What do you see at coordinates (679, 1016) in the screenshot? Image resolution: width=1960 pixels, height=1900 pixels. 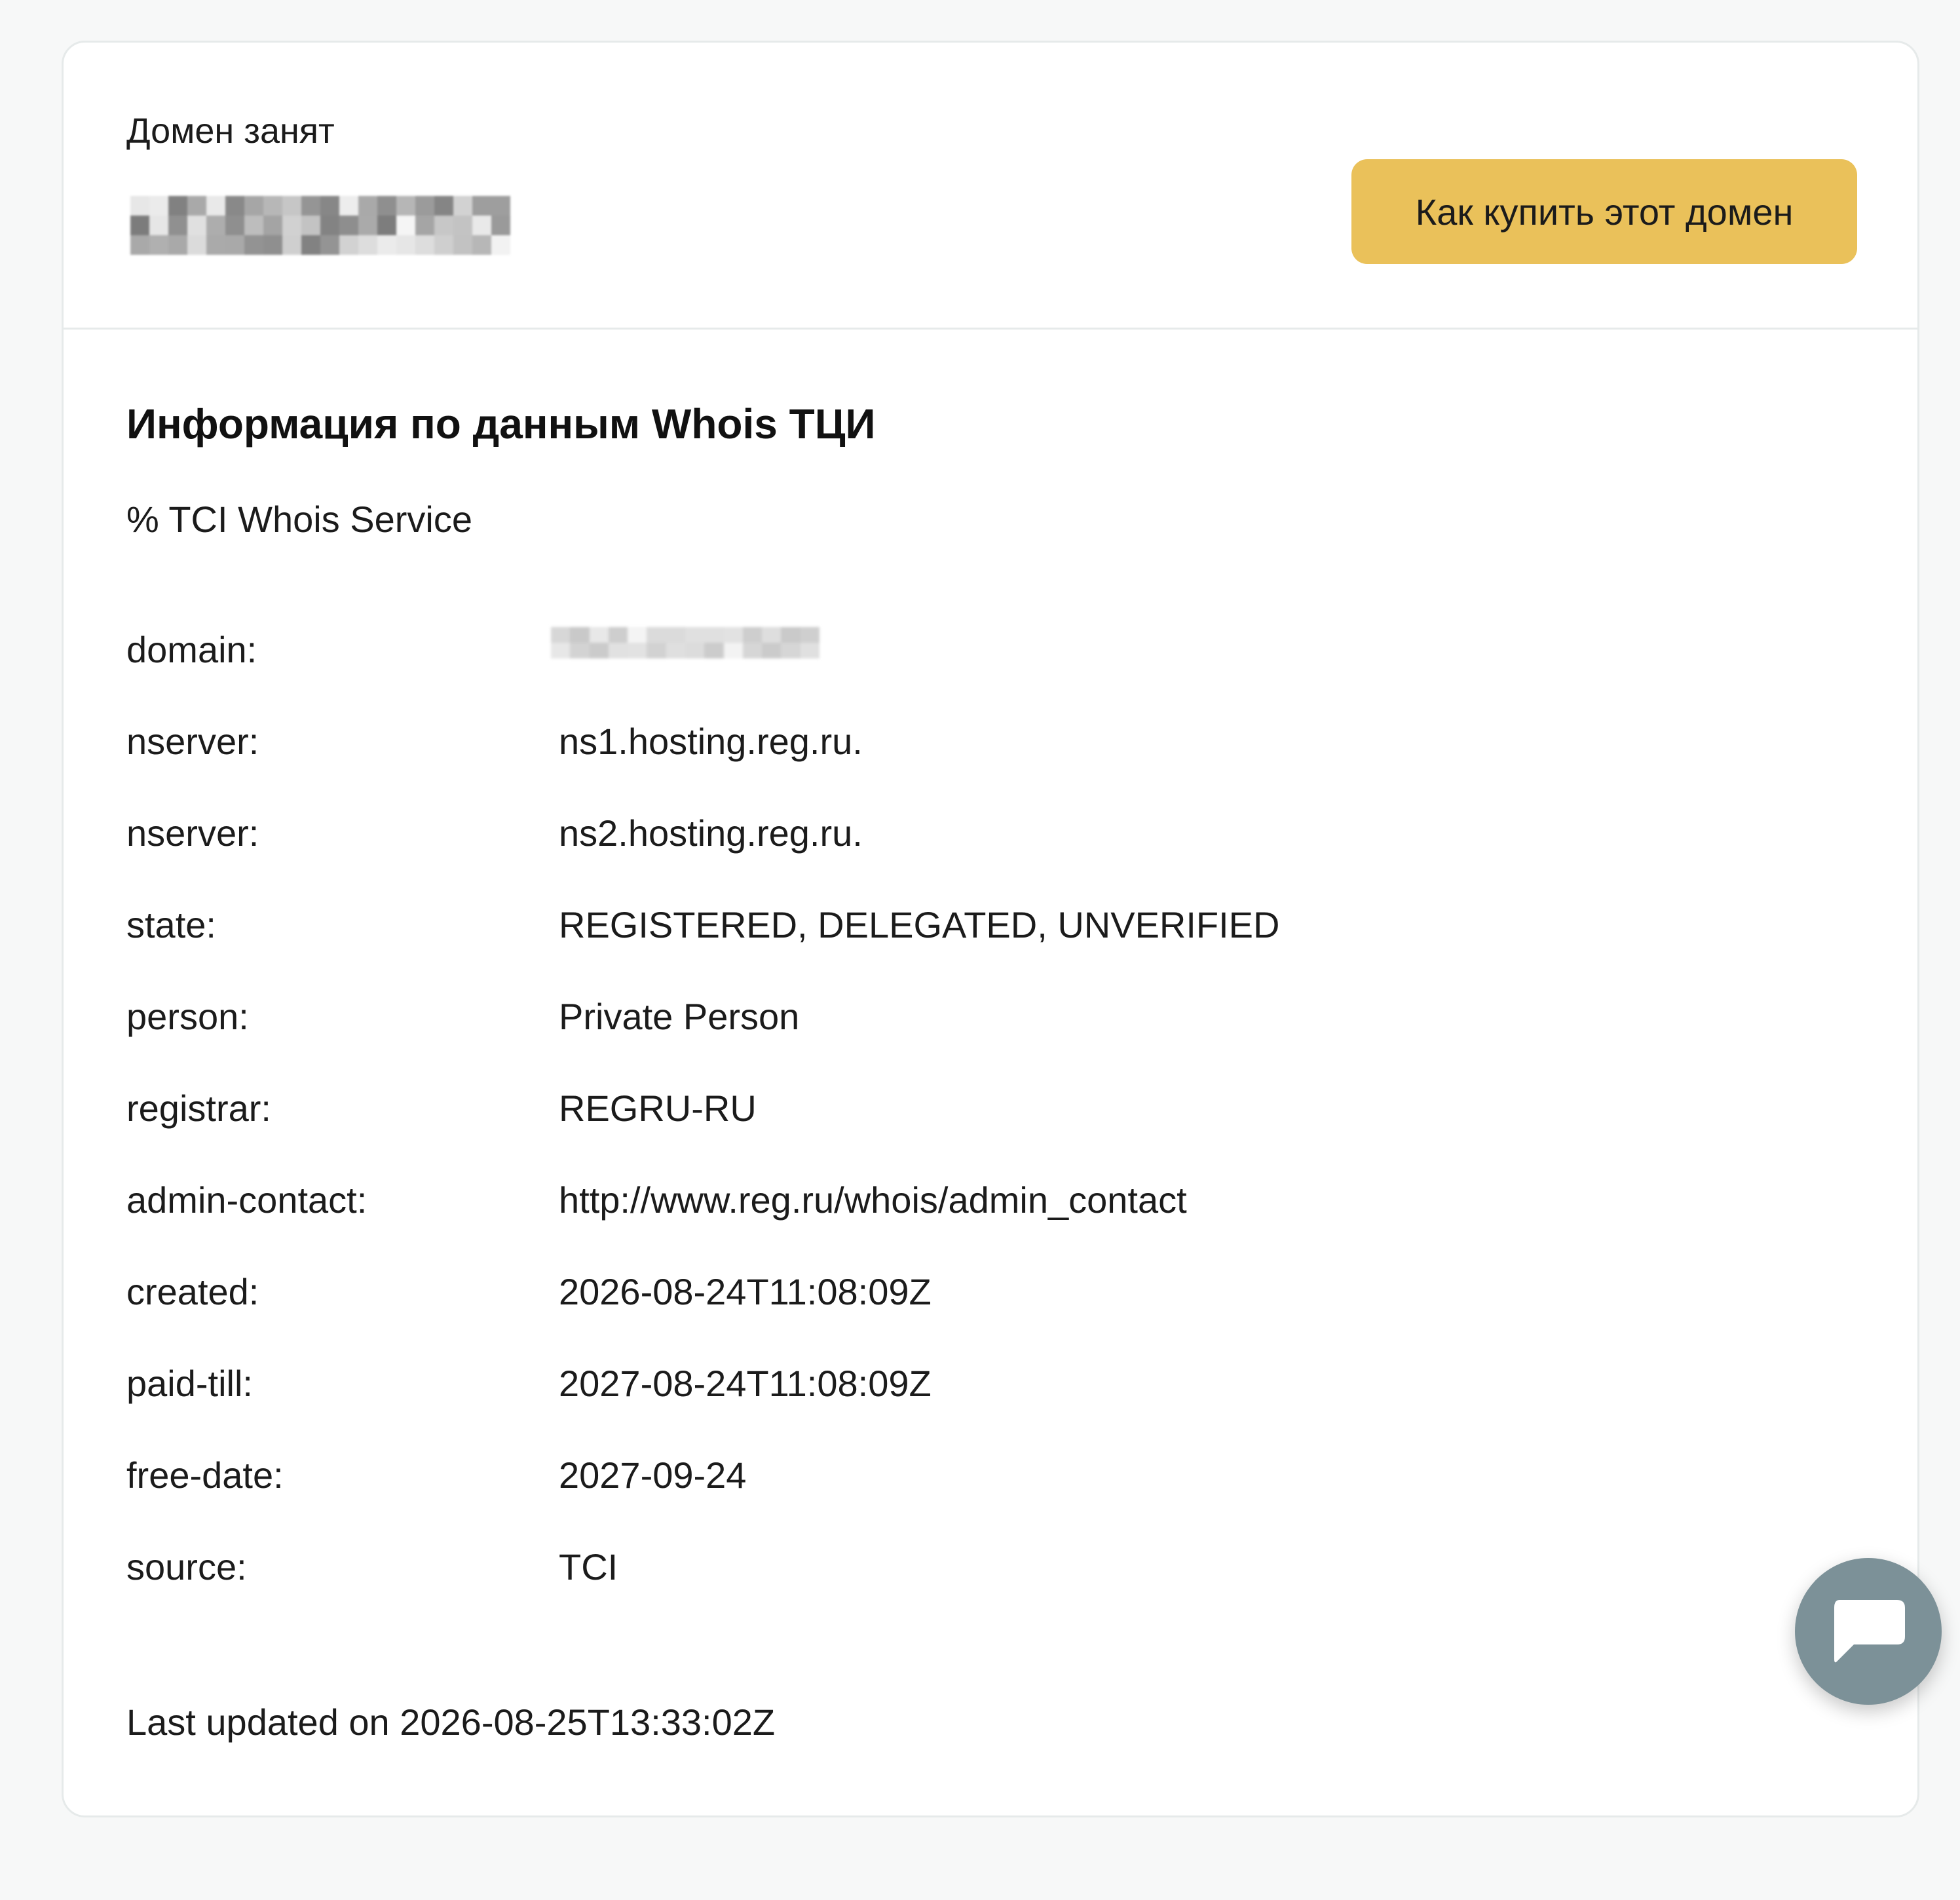 I see `whois-row-value: Private Person` at bounding box center [679, 1016].